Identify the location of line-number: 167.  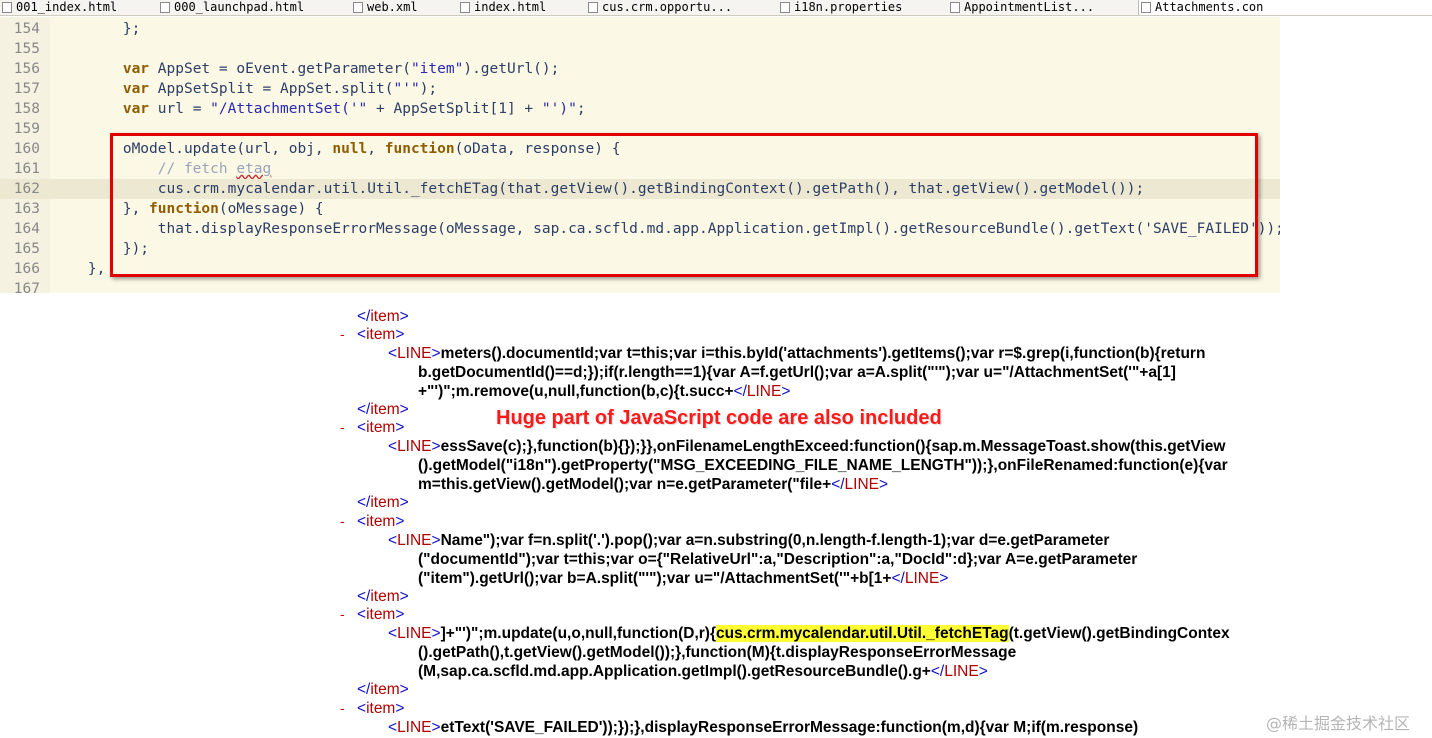
(26, 287).